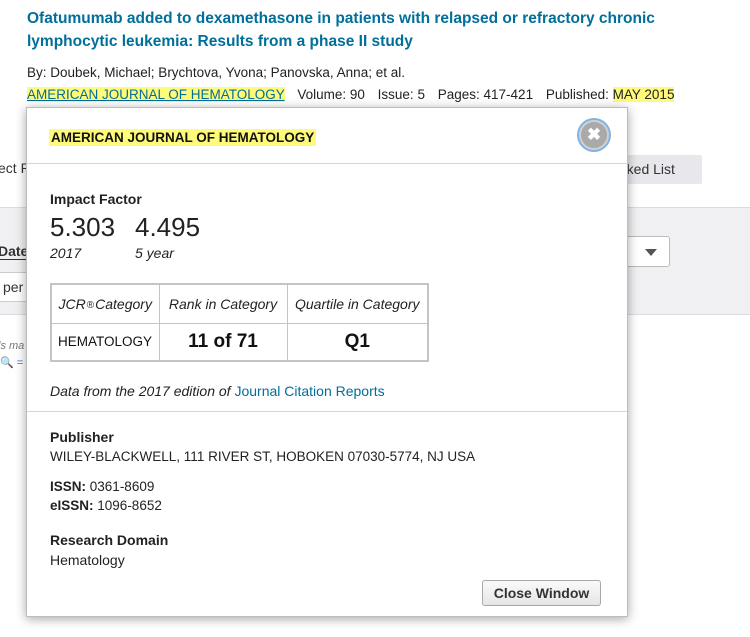  Describe the element at coordinates (577, 94) in the screenshot. I see `published-label: Published:` at that location.